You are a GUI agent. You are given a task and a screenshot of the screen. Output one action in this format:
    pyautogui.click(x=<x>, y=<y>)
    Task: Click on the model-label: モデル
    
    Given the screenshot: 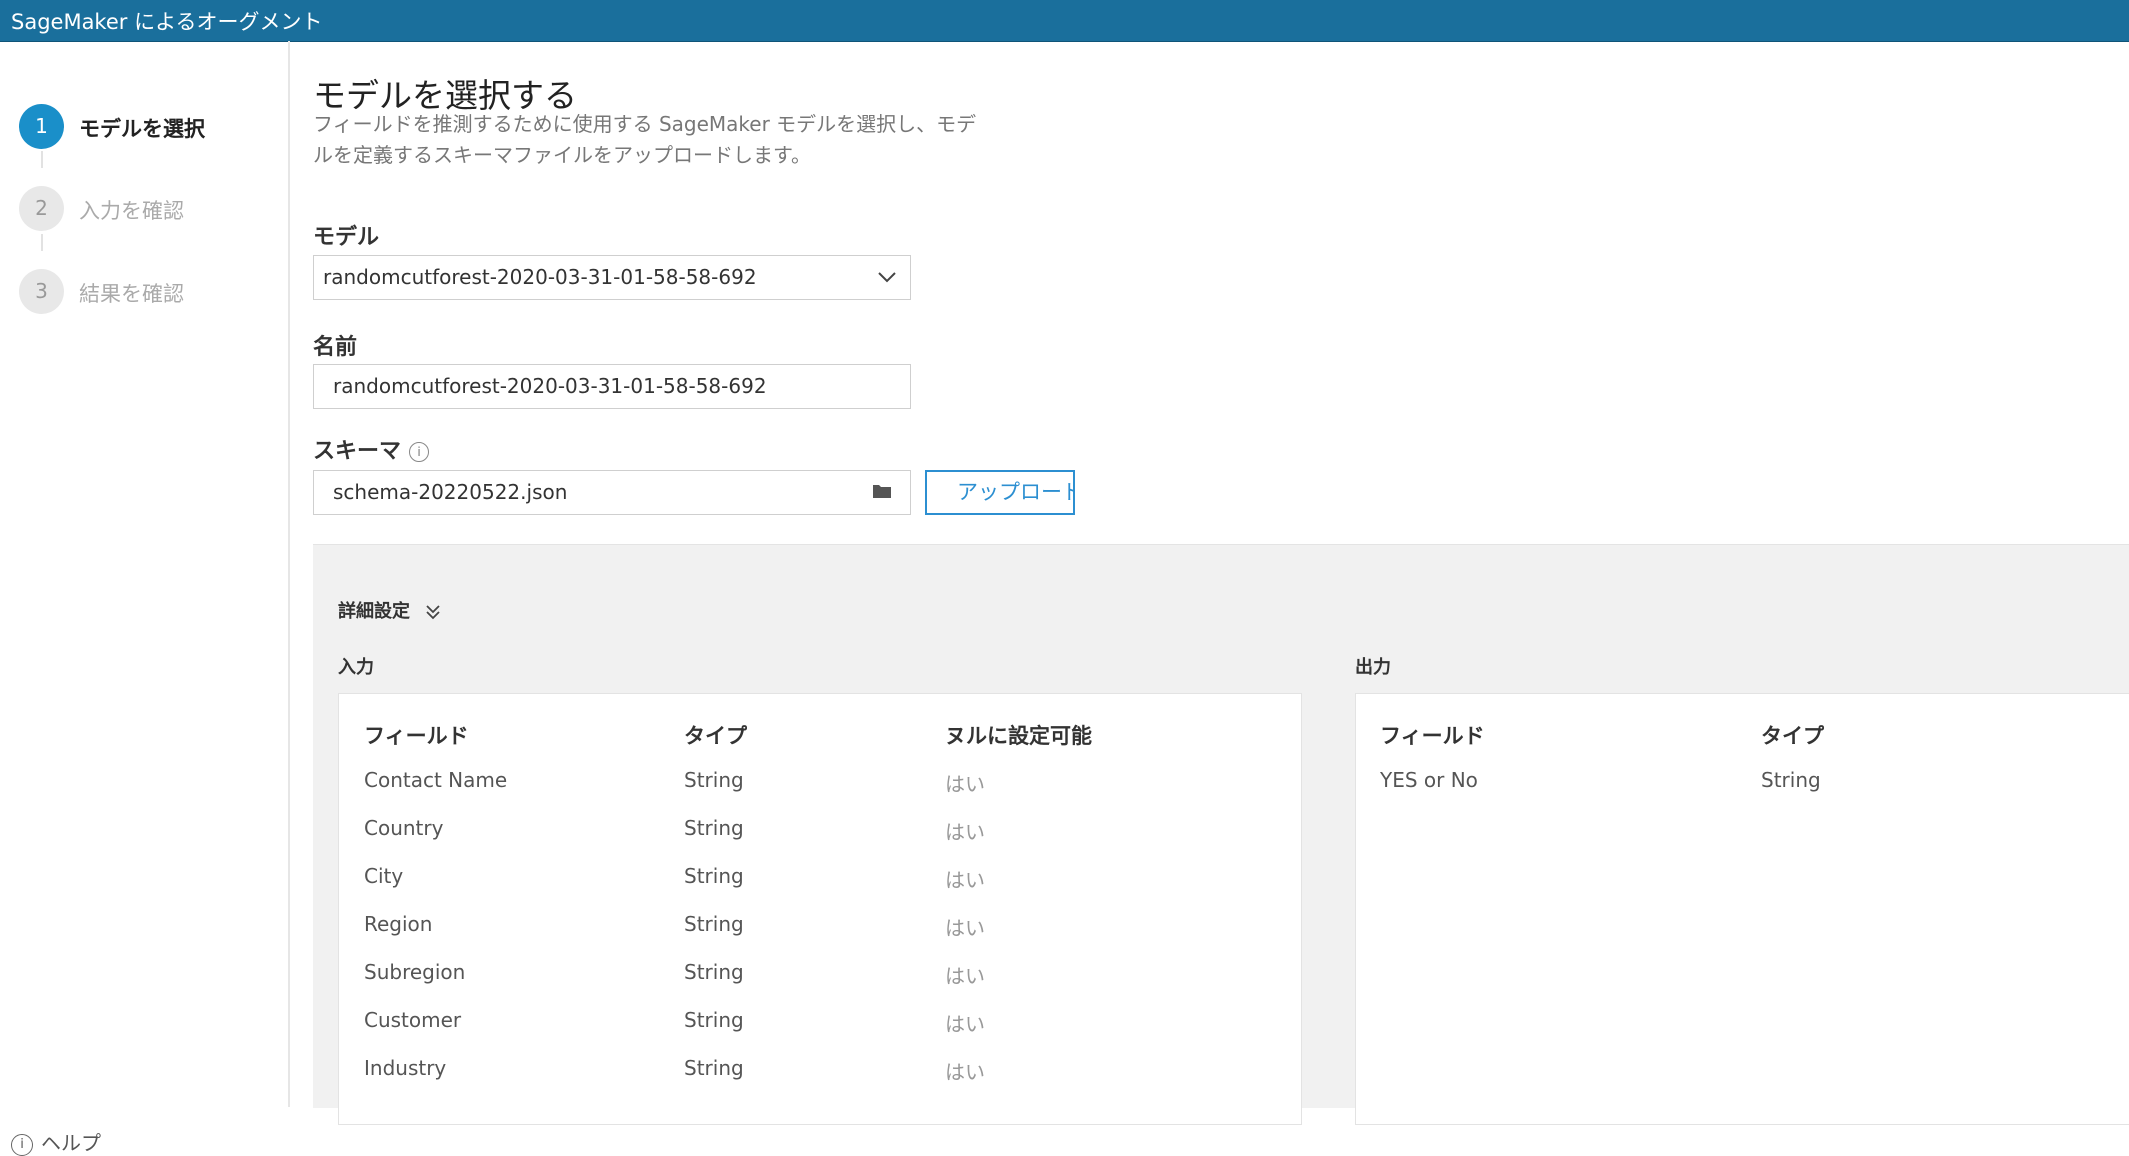 What is the action you would take?
    pyautogui.click(x=346, y=237)
    